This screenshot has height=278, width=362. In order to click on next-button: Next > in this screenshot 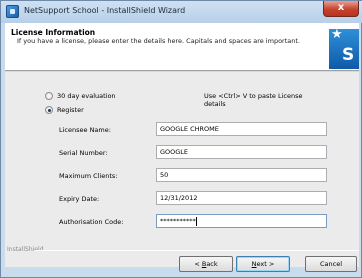, I will do `click(263, 264)`.